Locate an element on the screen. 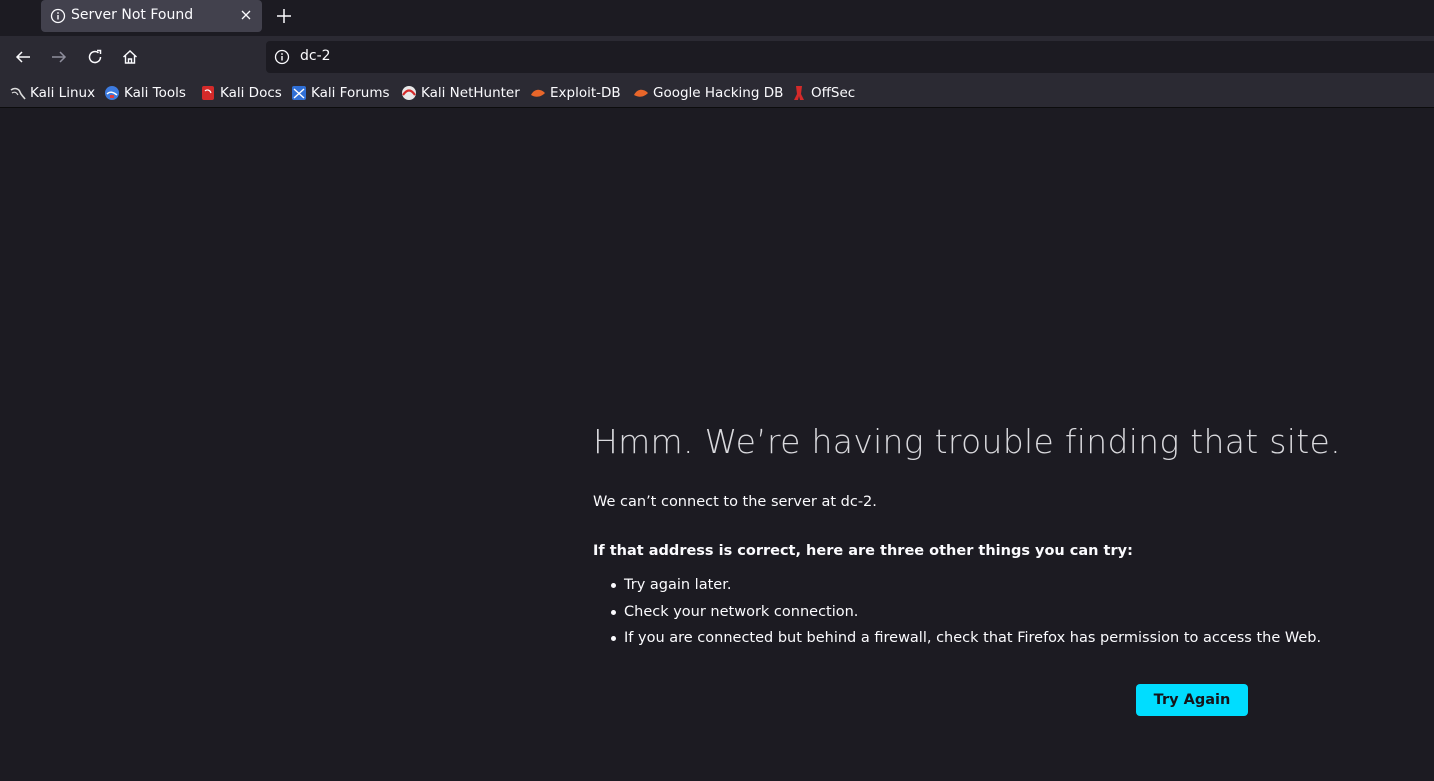 This screenshot has width=1434, height=781. bookmark-label: Google Hacking DB is located at coordinates (718, 93).